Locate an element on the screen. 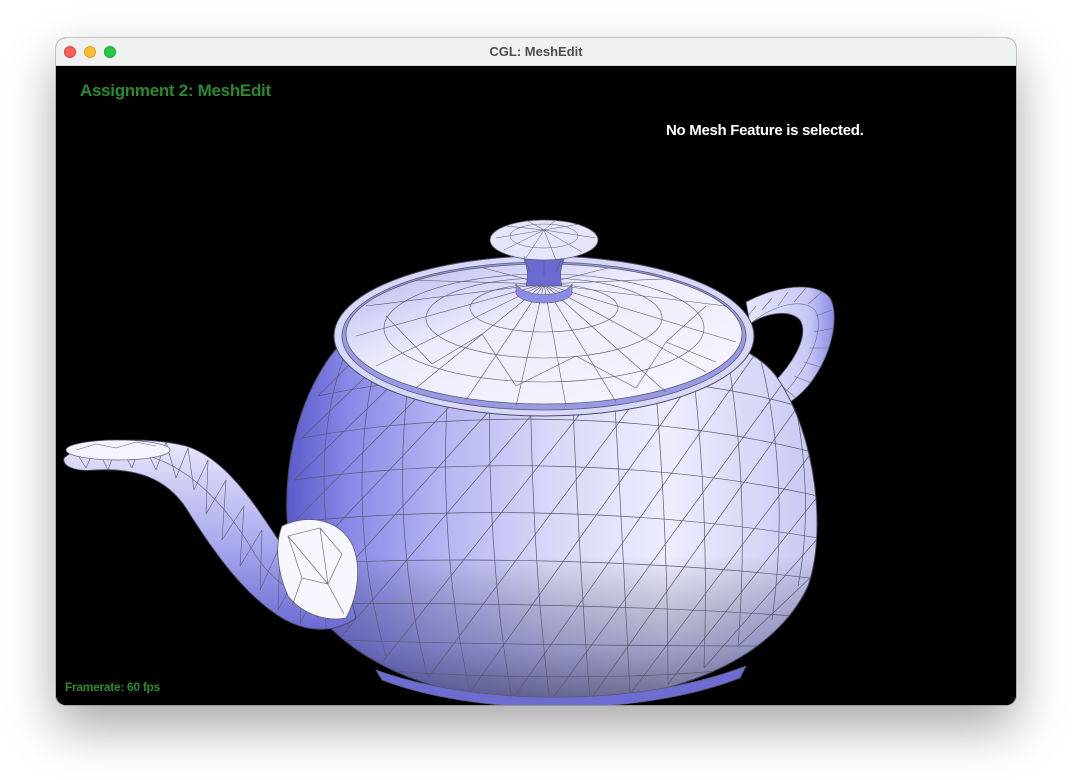  title-bar: CGL: MeshEdit is located at coordinates (536, 52).